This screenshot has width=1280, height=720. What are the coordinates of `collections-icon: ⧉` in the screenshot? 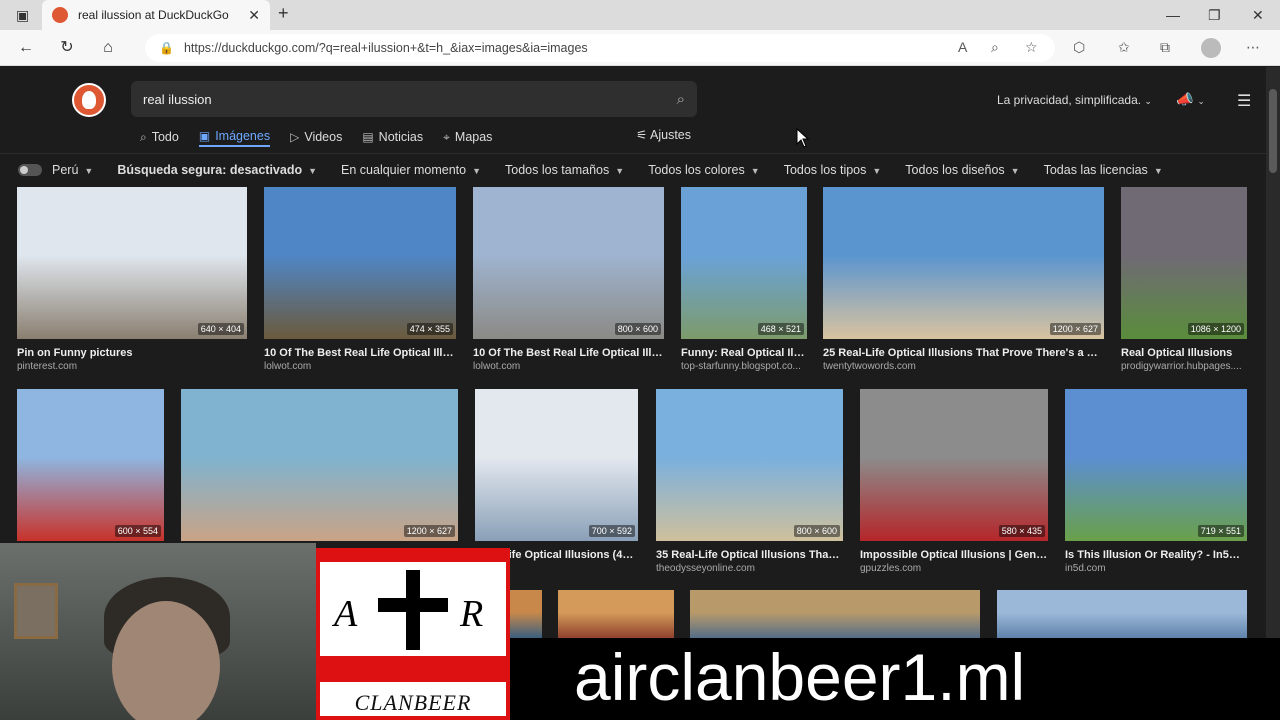 It's located at (1165, 47).